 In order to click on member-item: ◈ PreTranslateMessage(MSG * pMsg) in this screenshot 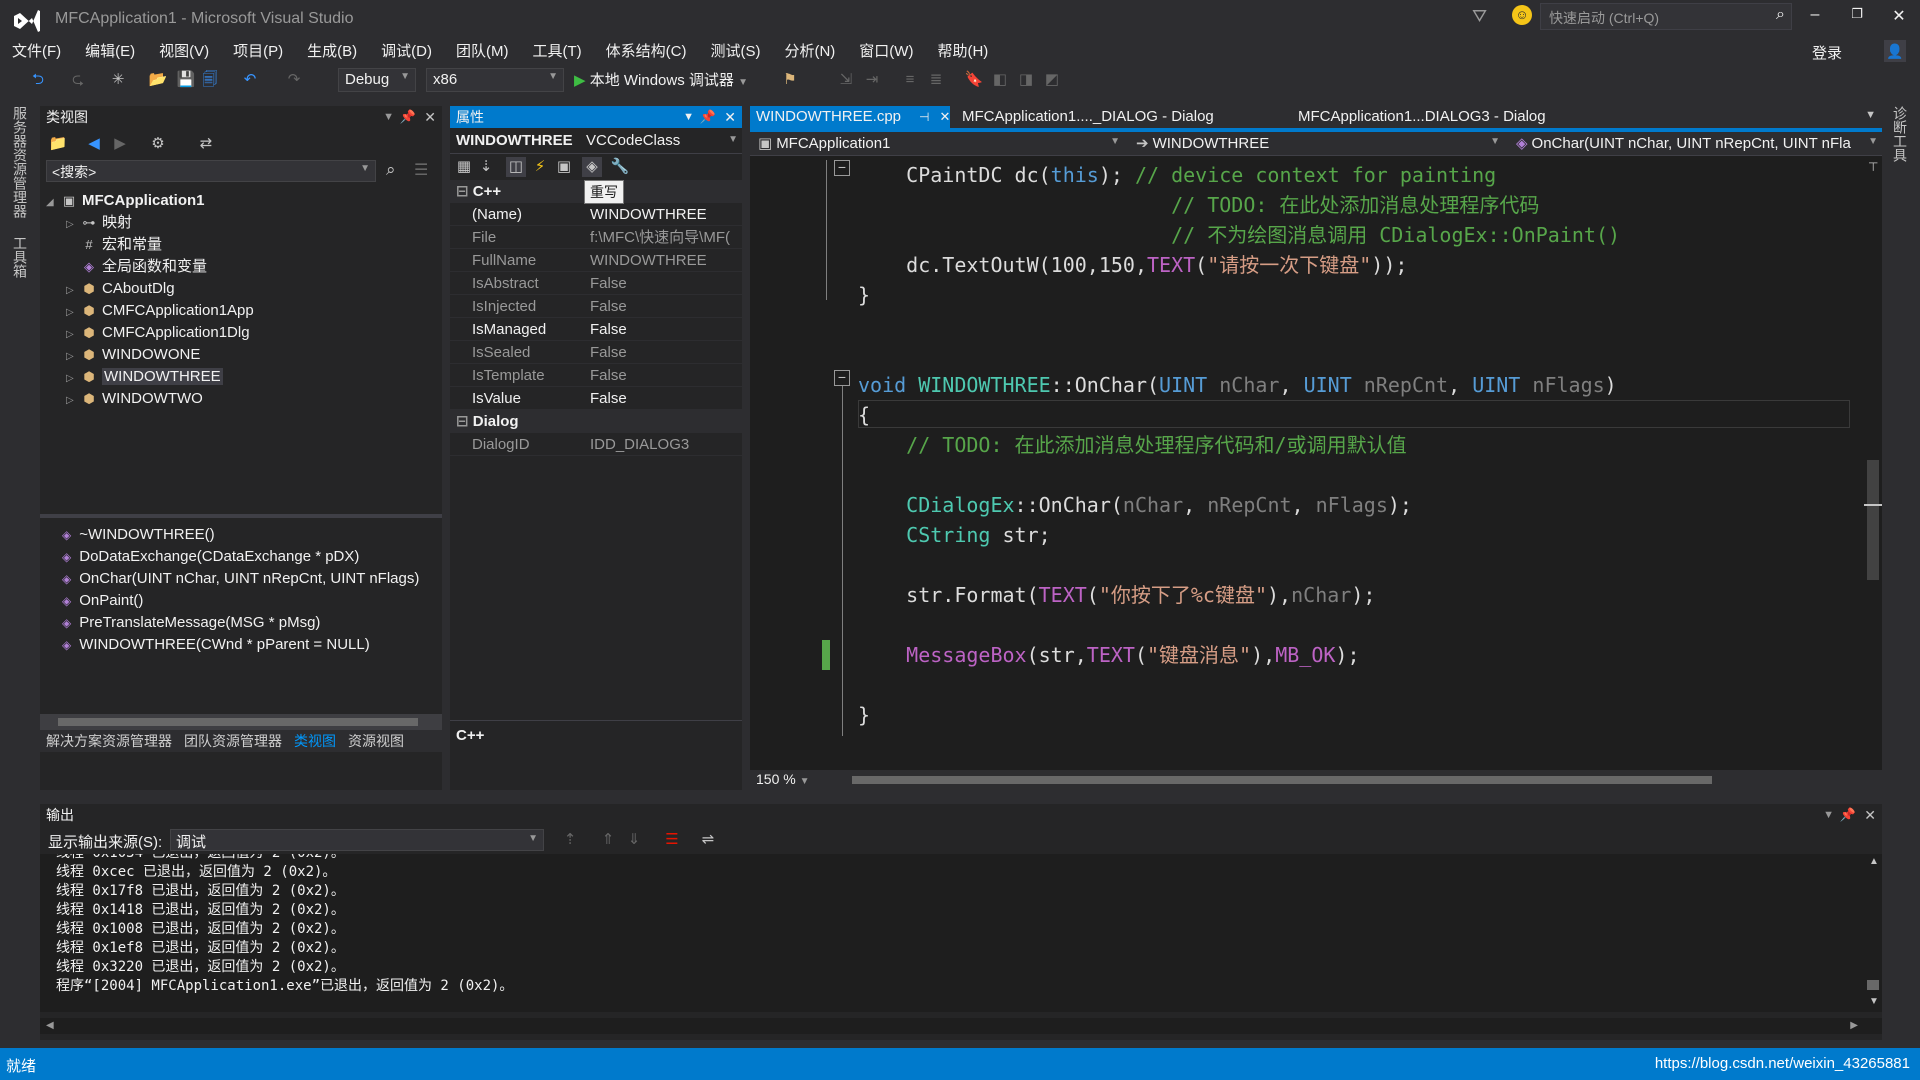, I will do `click(241, 623)`.